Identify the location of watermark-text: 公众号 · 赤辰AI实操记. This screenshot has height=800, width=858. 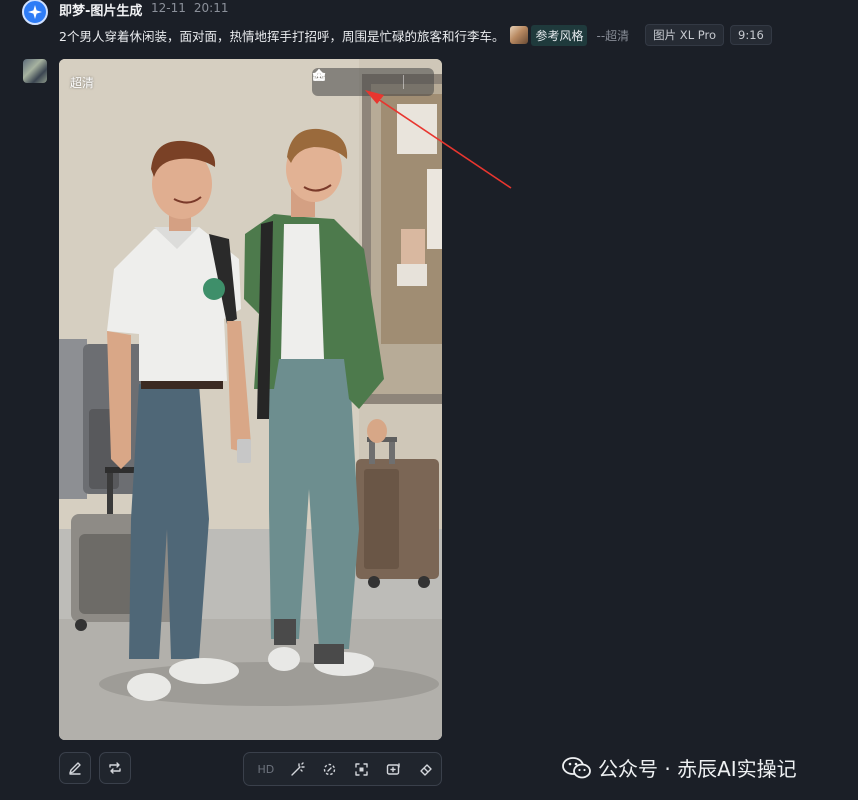
(697, 769).